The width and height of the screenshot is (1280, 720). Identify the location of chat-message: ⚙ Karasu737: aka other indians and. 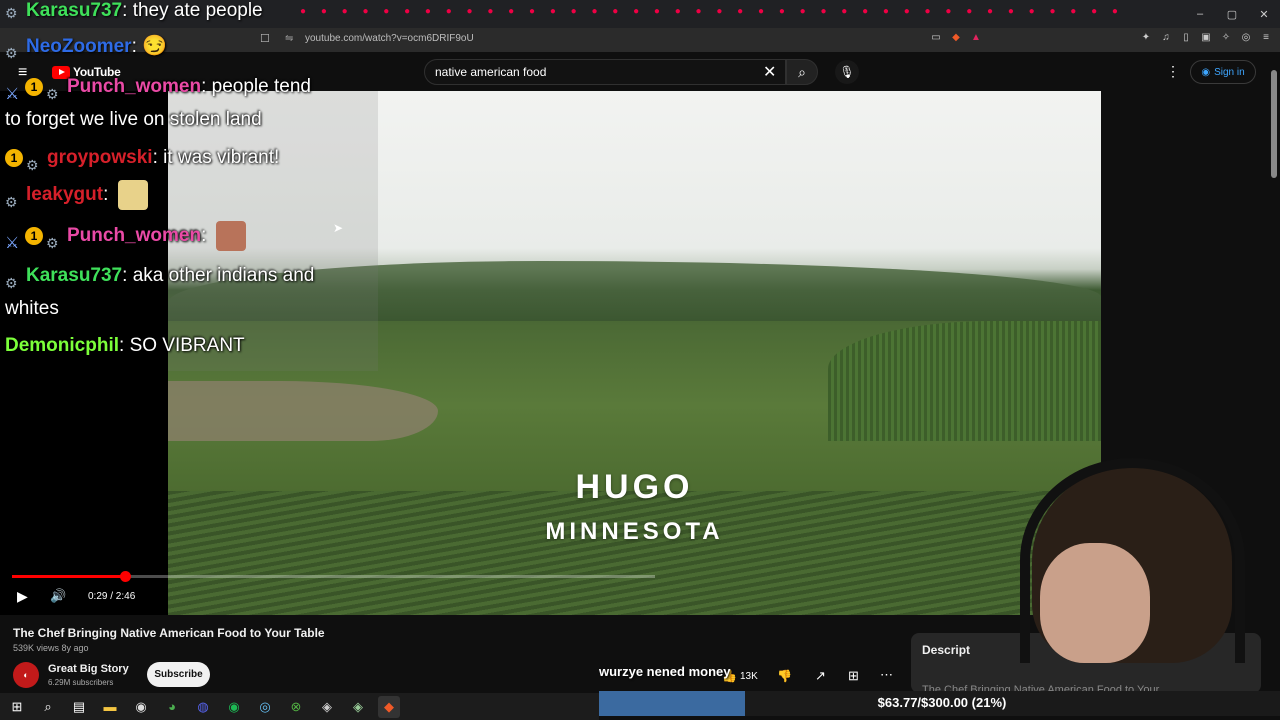
(160, 278).